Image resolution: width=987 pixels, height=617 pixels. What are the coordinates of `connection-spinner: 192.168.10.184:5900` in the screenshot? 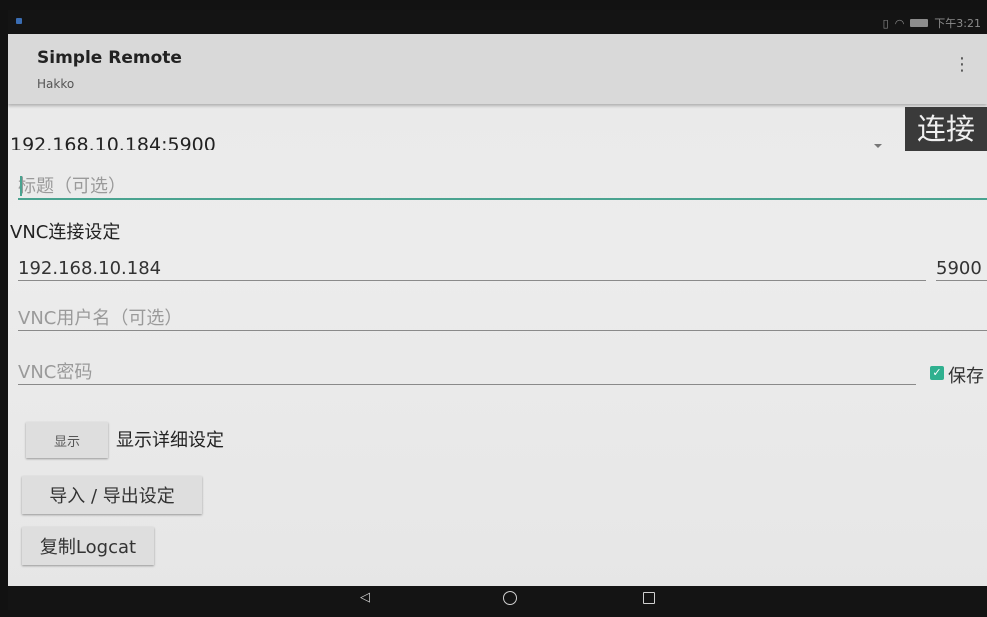 It's located at (497, 134).